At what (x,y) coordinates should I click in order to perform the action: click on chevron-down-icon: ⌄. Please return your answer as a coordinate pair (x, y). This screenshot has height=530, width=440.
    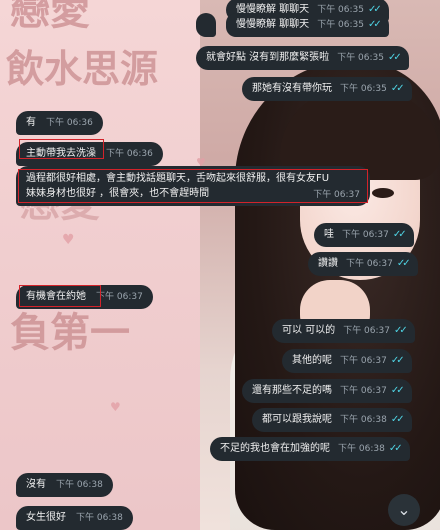
    Looking at the image, I should click on (404, 509).